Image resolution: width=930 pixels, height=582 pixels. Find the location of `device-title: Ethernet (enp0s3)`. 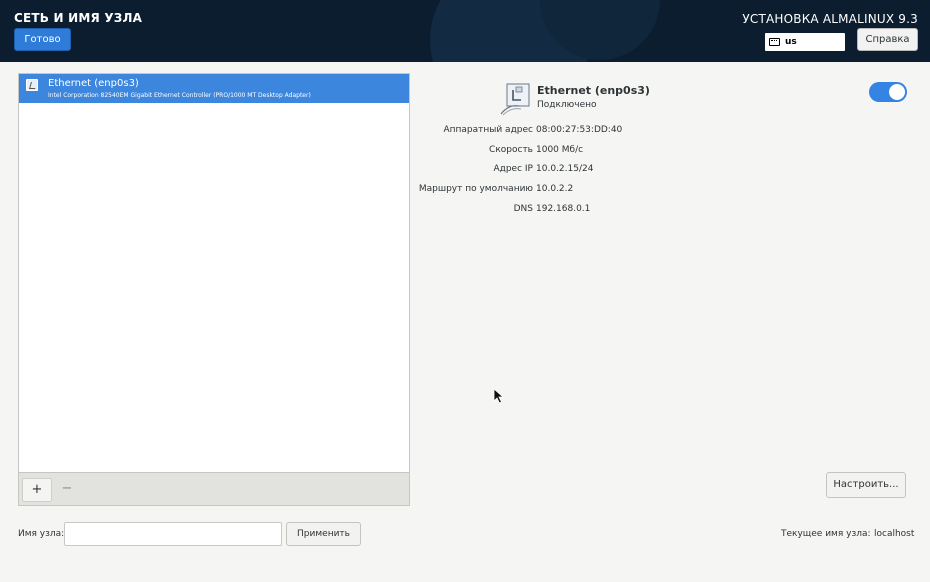

device-title: Ethernet (enp0s3) is located at coordinates (593, 90).